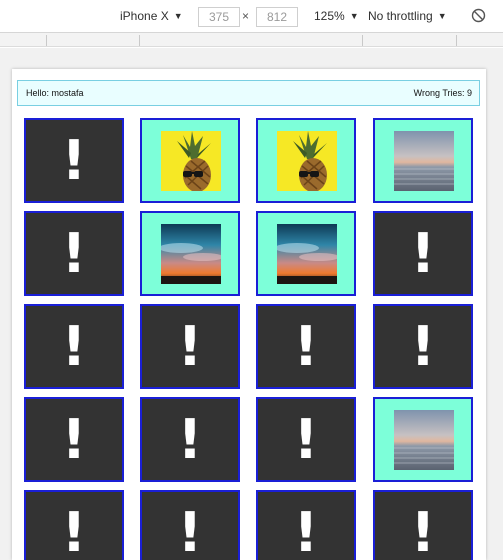 The width and height of the screenshot is (503, 560). I want to click on game-header: Hello: mostafa Wrong Tries: 9, so click(248, 93).